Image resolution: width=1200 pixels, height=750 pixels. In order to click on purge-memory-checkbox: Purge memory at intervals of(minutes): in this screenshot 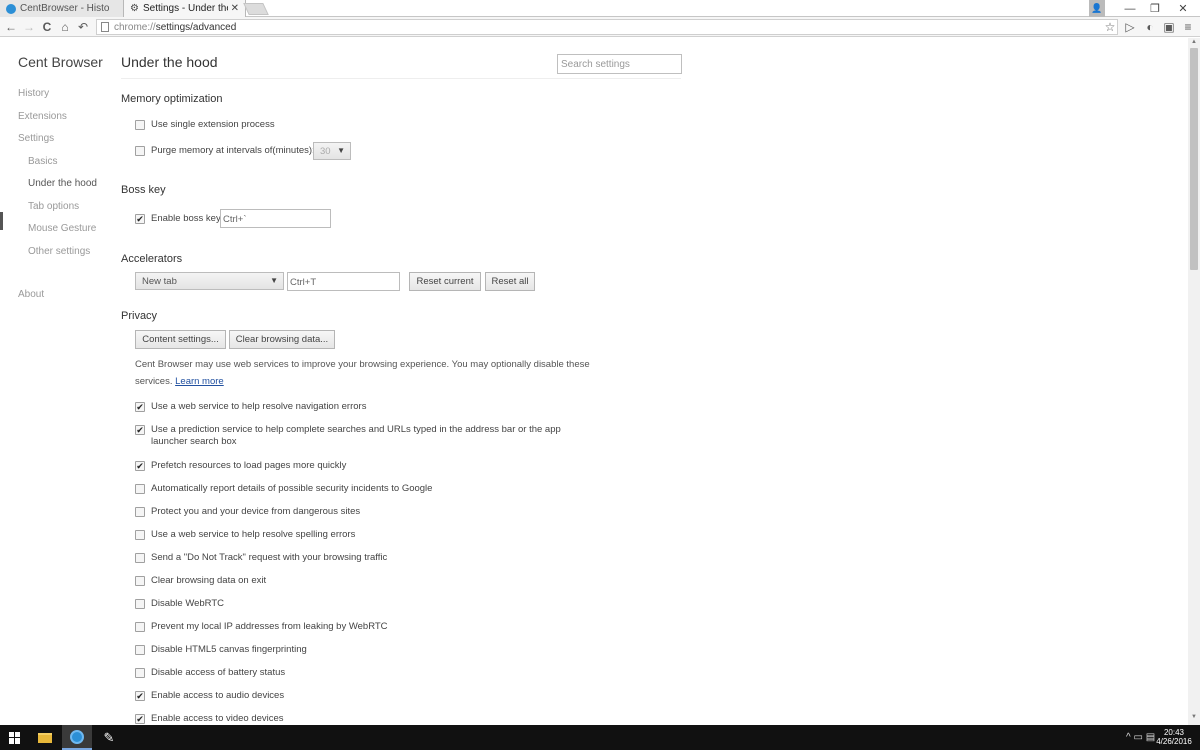, I will do `click(225, 151)`.